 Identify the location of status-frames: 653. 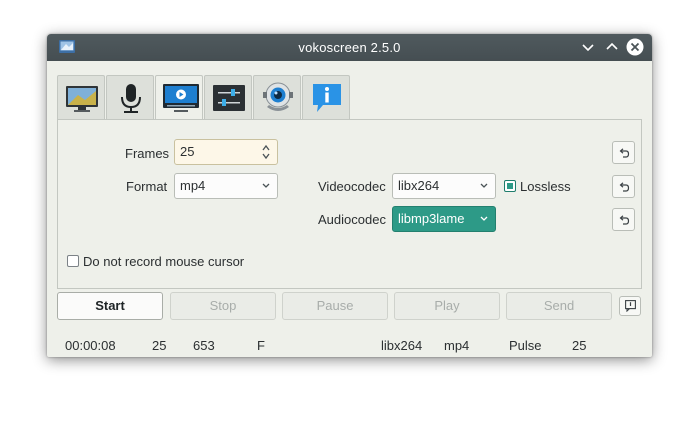
(204, 345).